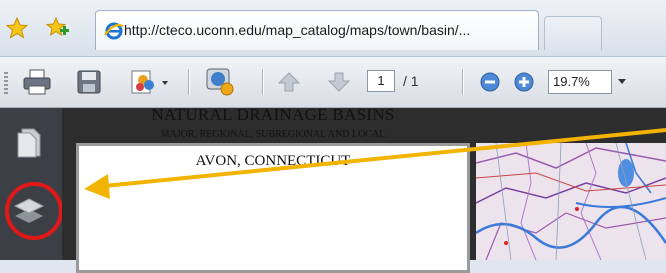 The height and width of the screenshot is (273, 666). What do you see at coordinates (580, 82) in the screenshot?
I see `zoom-level-input: 19.7%` at bounding box center [580, 82].